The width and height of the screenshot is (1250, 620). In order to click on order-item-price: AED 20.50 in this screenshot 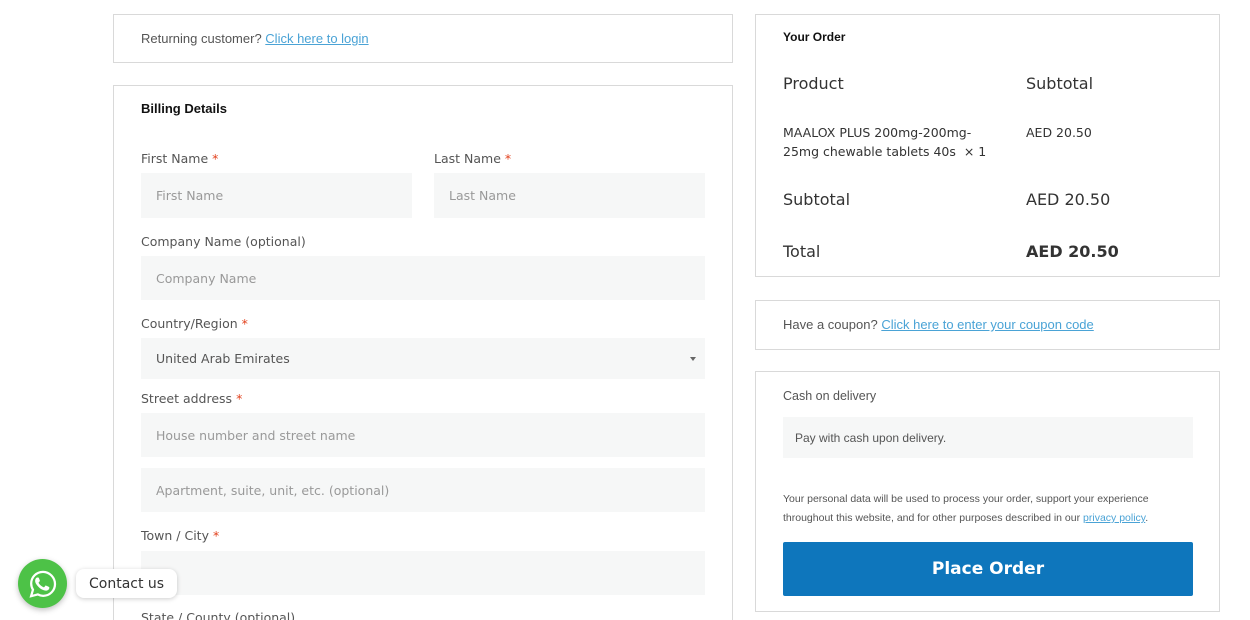, I will do `click(1059, 132)`.